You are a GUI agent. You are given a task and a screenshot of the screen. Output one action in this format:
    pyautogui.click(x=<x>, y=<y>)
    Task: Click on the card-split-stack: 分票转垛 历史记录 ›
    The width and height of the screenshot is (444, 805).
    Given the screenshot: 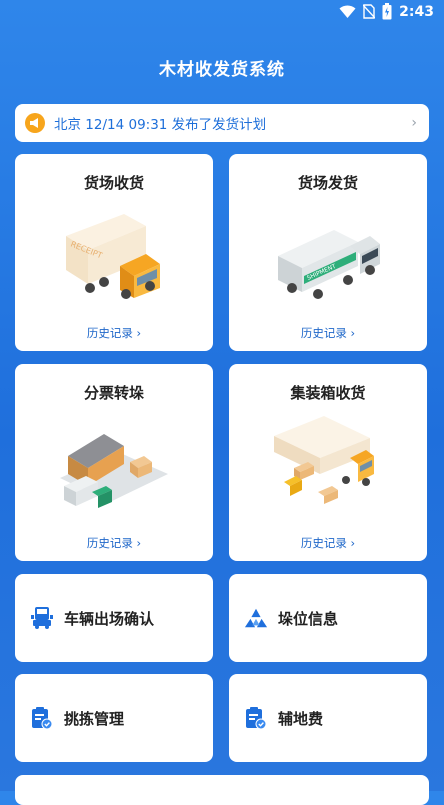 What is the action you would take?
    pyautogui.click(x=114, y=462)
    